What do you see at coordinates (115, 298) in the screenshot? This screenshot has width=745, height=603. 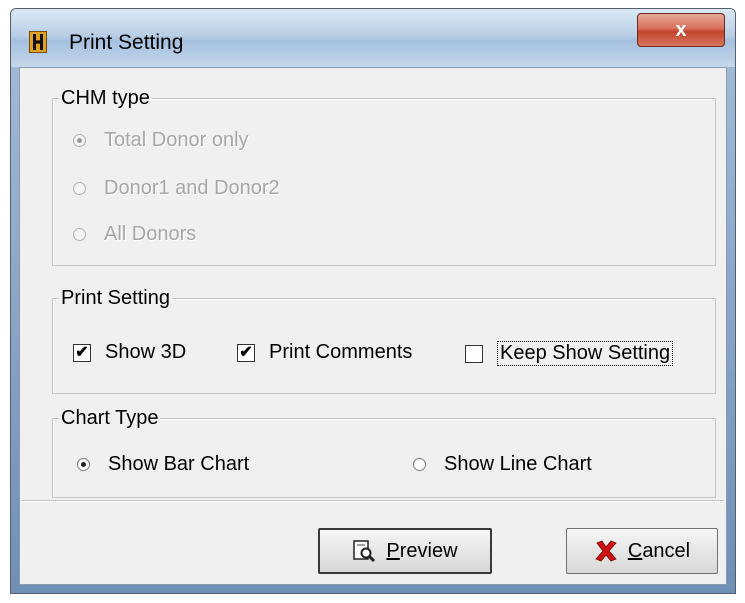 I see `print-setting-label: Print Setting` at bounding box center [115, 298].